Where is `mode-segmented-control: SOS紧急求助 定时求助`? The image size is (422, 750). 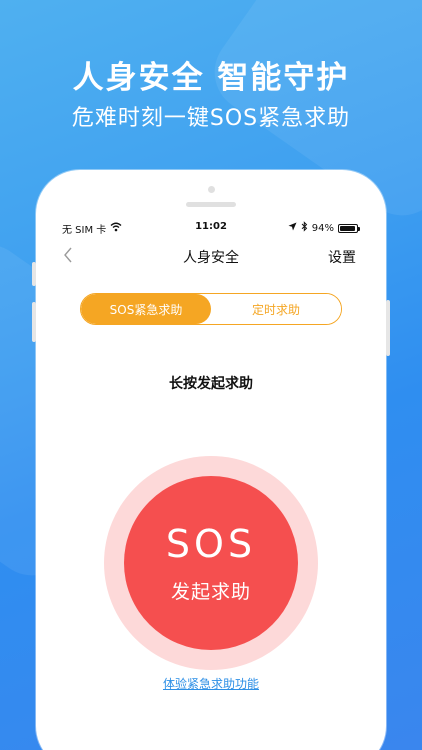
mode-segmented-control: SOS紧急求助 定时求助 is located at coordinates (211, 309).